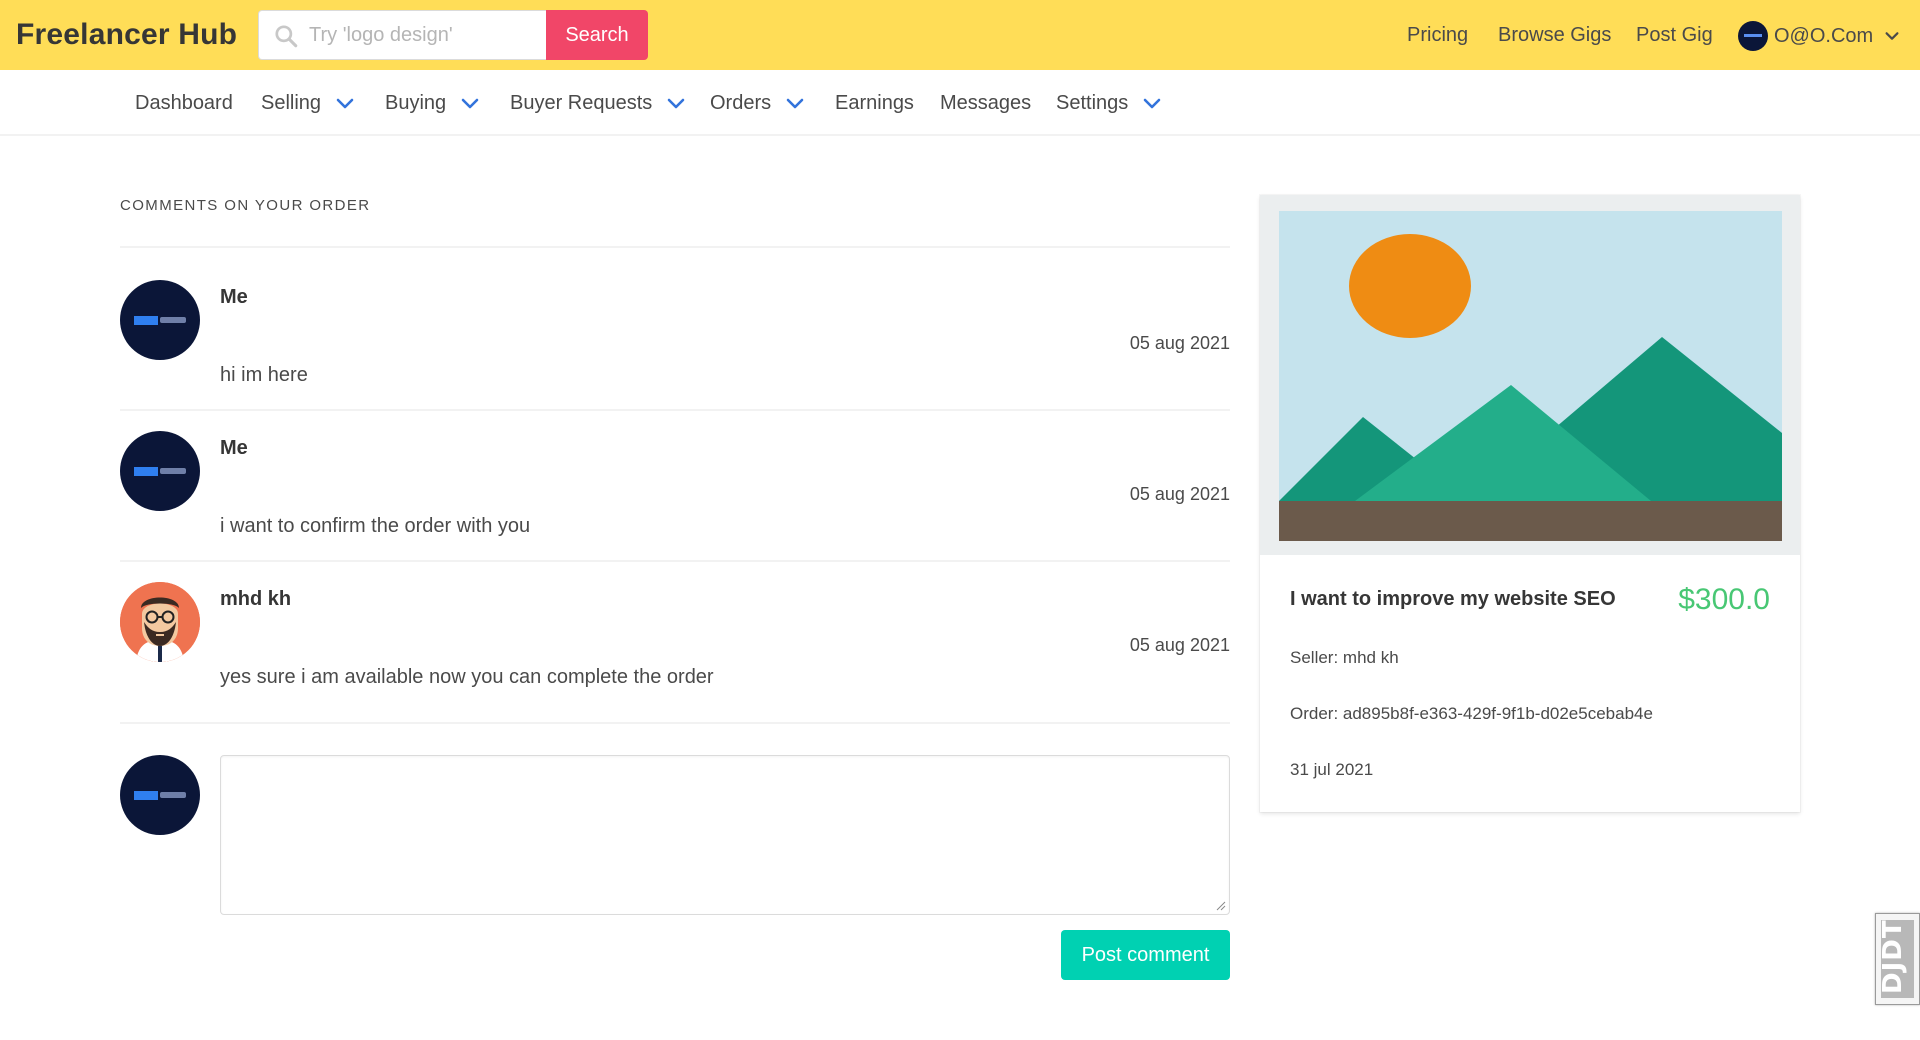 This screenshot has height=1040, width=1920. What do you see at coordinates (1724, 599) in the screenshot?
I see `gig-price: $300.0` at bounding box center [1724, 599].